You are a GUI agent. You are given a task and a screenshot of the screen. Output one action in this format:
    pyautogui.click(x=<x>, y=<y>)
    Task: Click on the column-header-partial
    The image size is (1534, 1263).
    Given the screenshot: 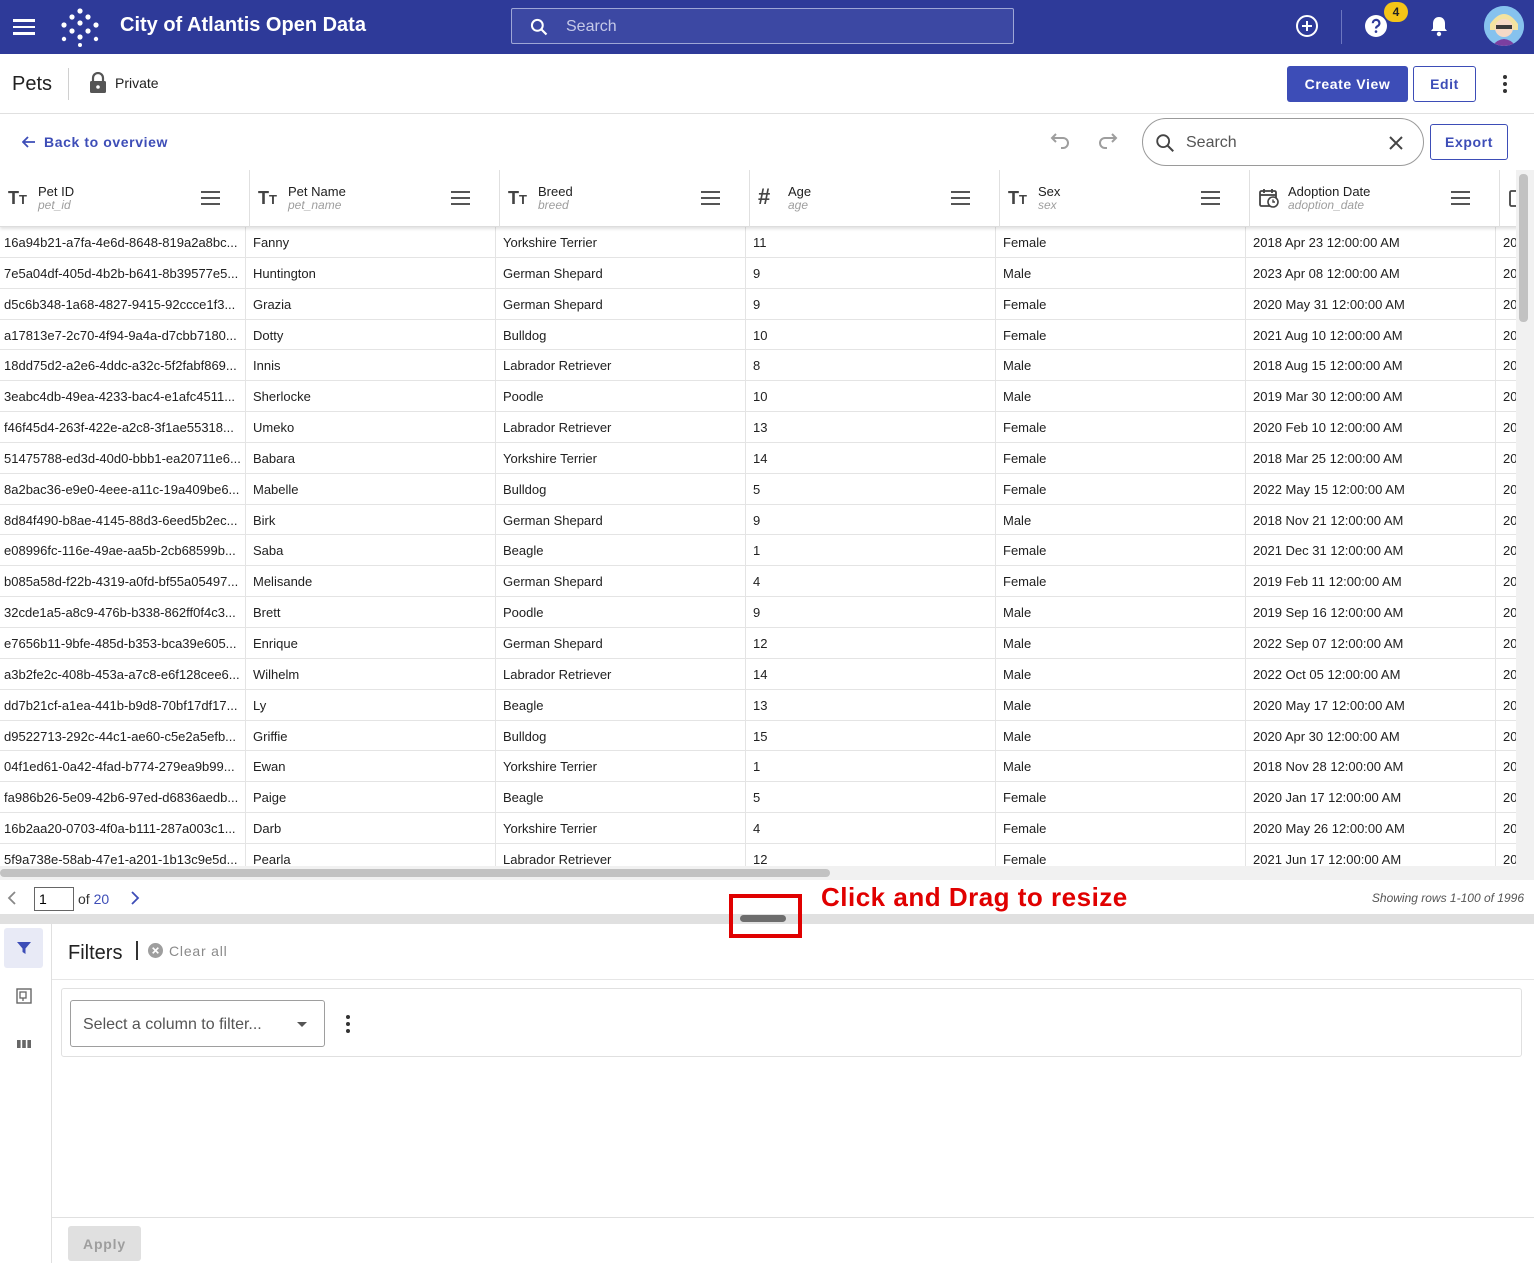 What is the action you would take?
    pyautogui.click(x=1508, y=198)
    